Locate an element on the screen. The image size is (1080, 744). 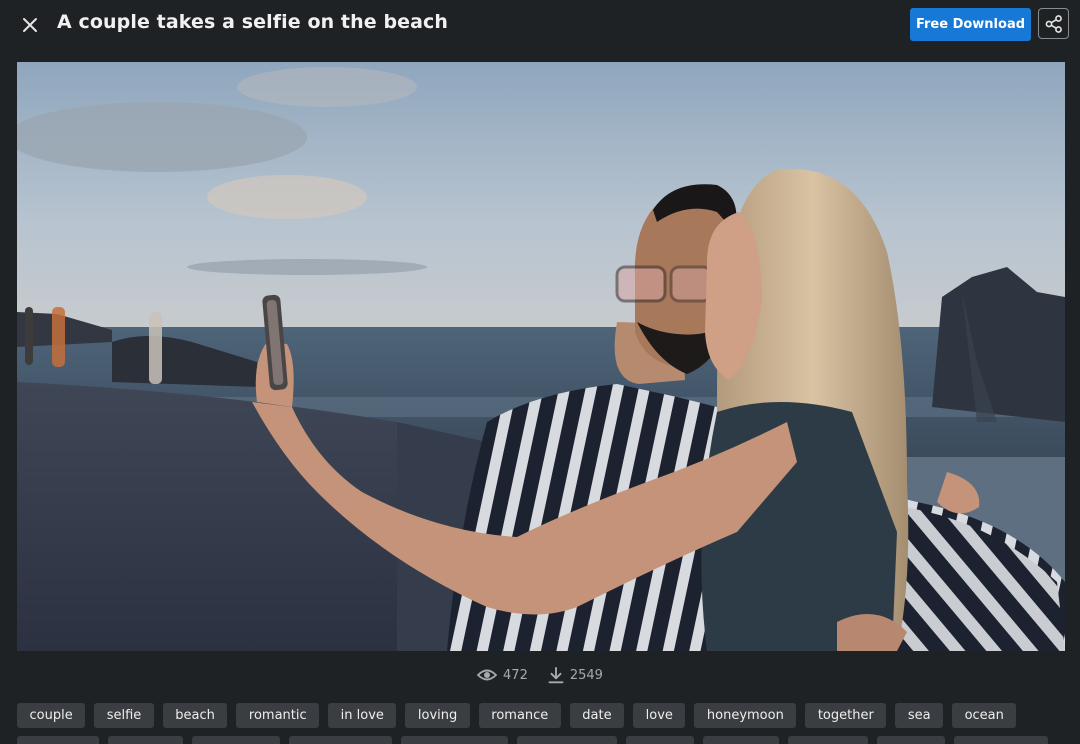
tag-couple: couple is located at coordinates (51, 715).